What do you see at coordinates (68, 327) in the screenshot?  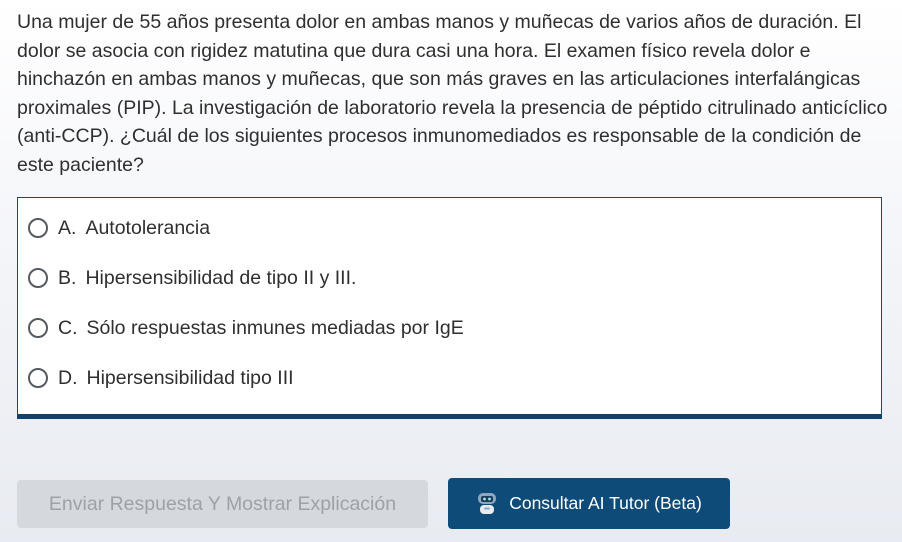 I see `option-letter: C.` at bounding box center [68, 327].